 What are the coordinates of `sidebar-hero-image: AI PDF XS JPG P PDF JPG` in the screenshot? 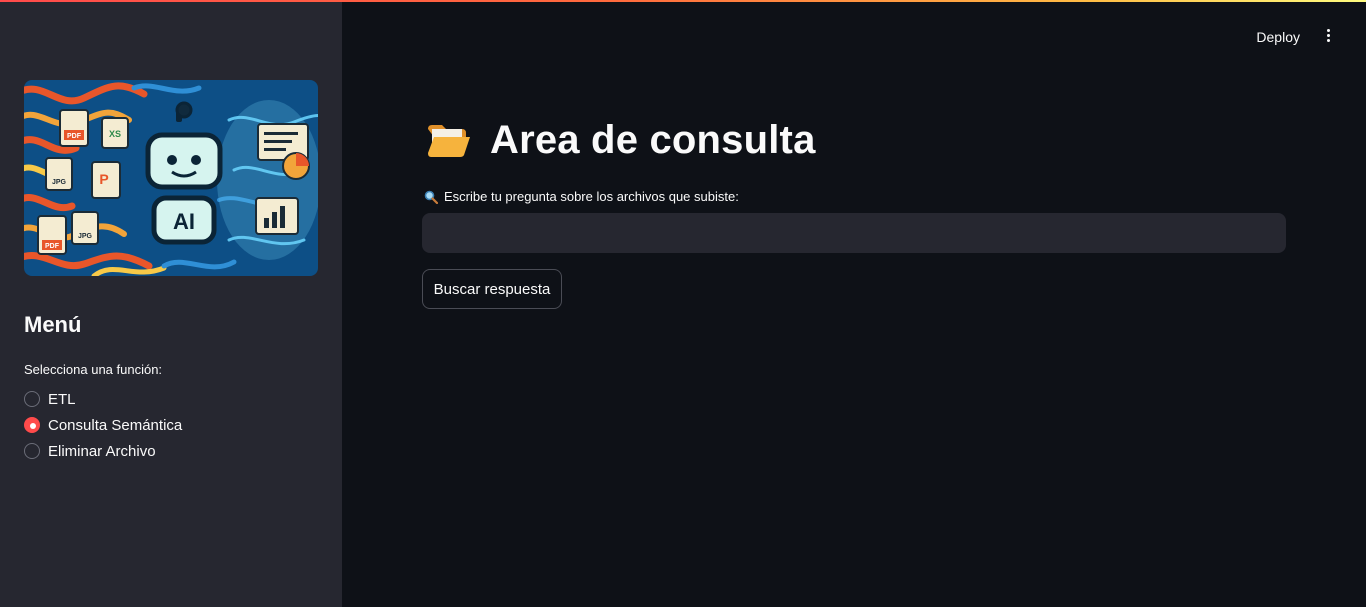 It's located at (171, 178).